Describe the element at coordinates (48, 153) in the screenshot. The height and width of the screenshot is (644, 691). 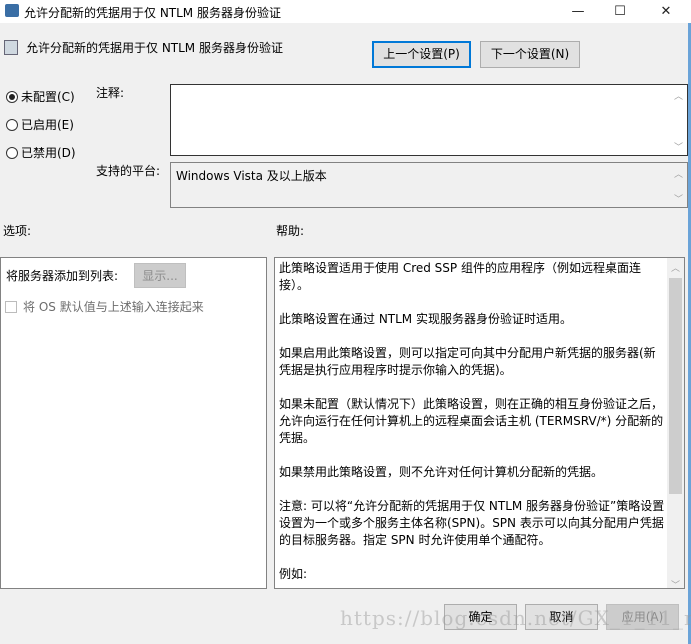
I see `radio-label: 已禁用(D)` at that location.